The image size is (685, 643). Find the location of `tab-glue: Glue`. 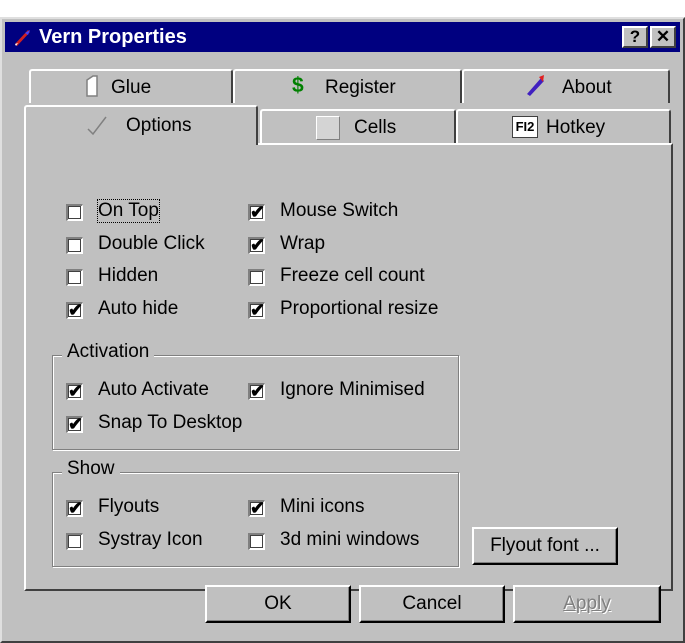

tab-glue: Glue is located at coordinates (131, 86).